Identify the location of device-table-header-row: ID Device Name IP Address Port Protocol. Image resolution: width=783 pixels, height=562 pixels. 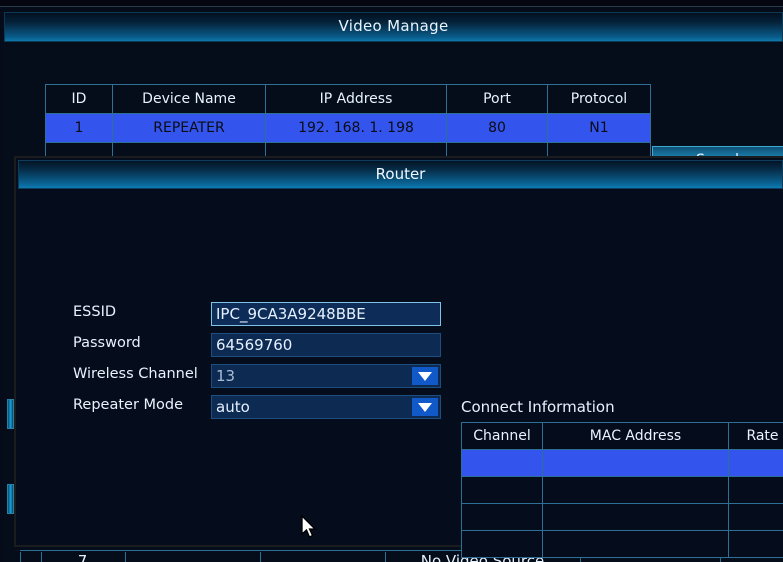
(348, 99).